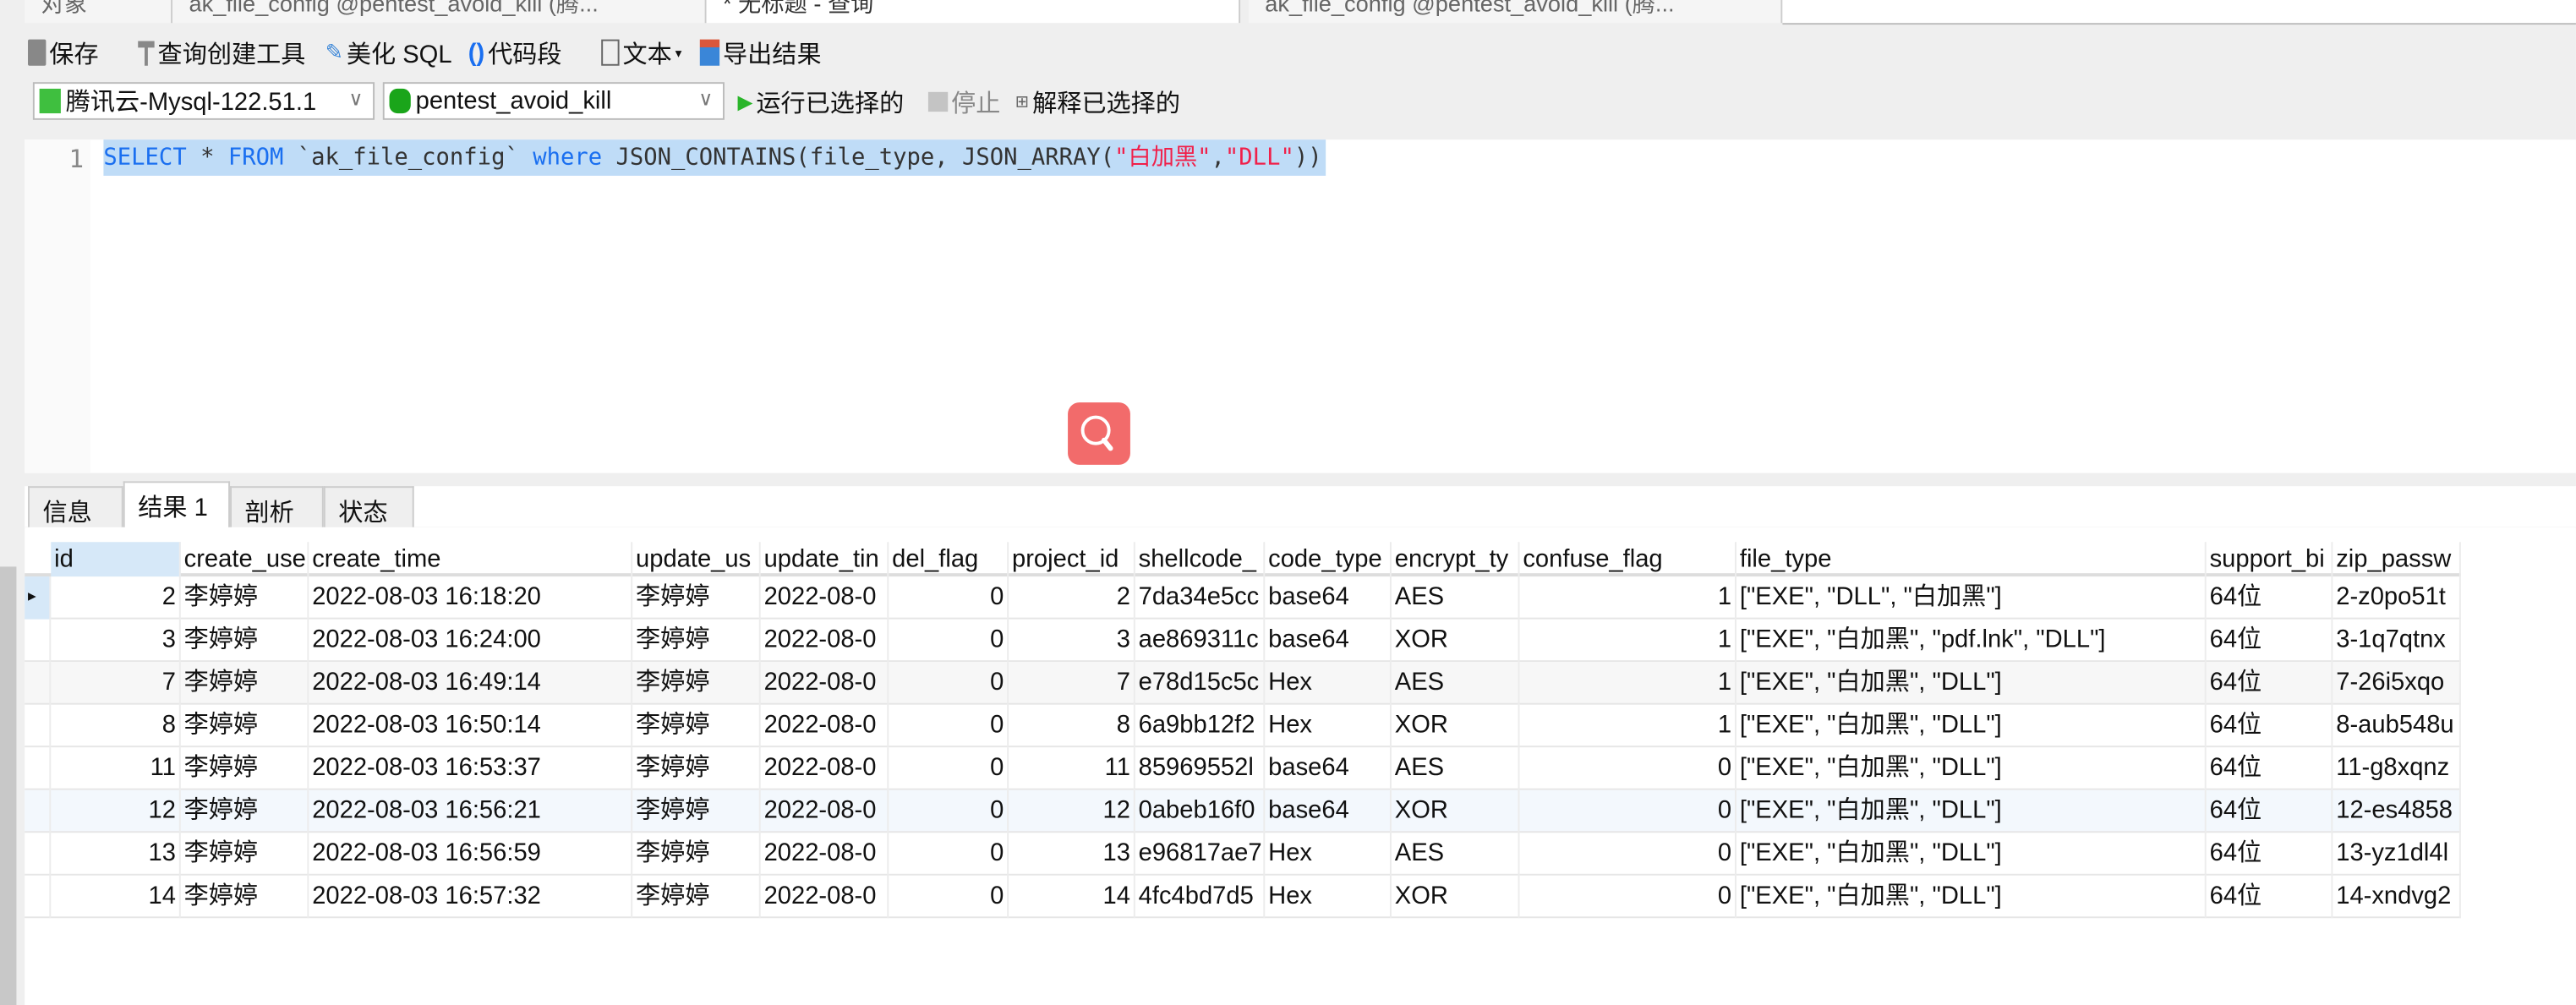  Describe the element at coordinates (1072, 768) in the screenshot. I see `cell-project_id: 11` at that location.